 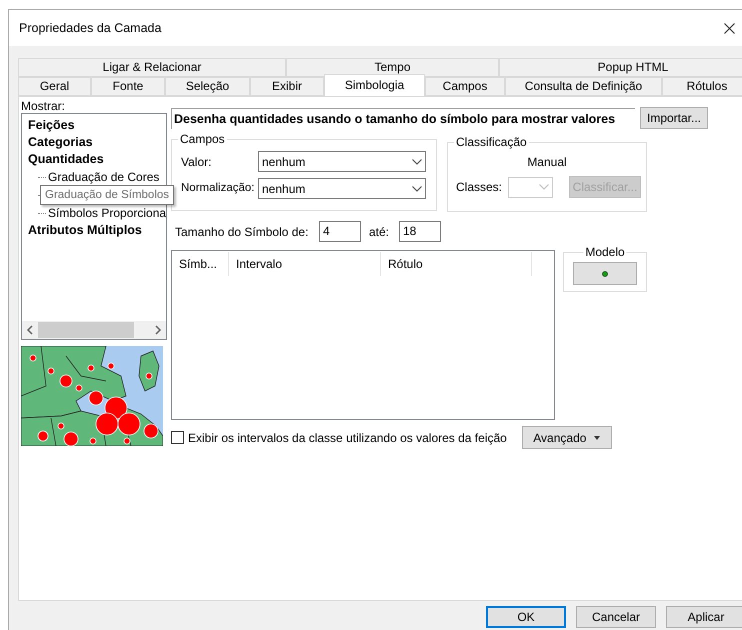 What do you see at coordinates (103, 177) in the screenshot?
I see `tree-item: Graduação de Cores` at bounding box center [103, 177].